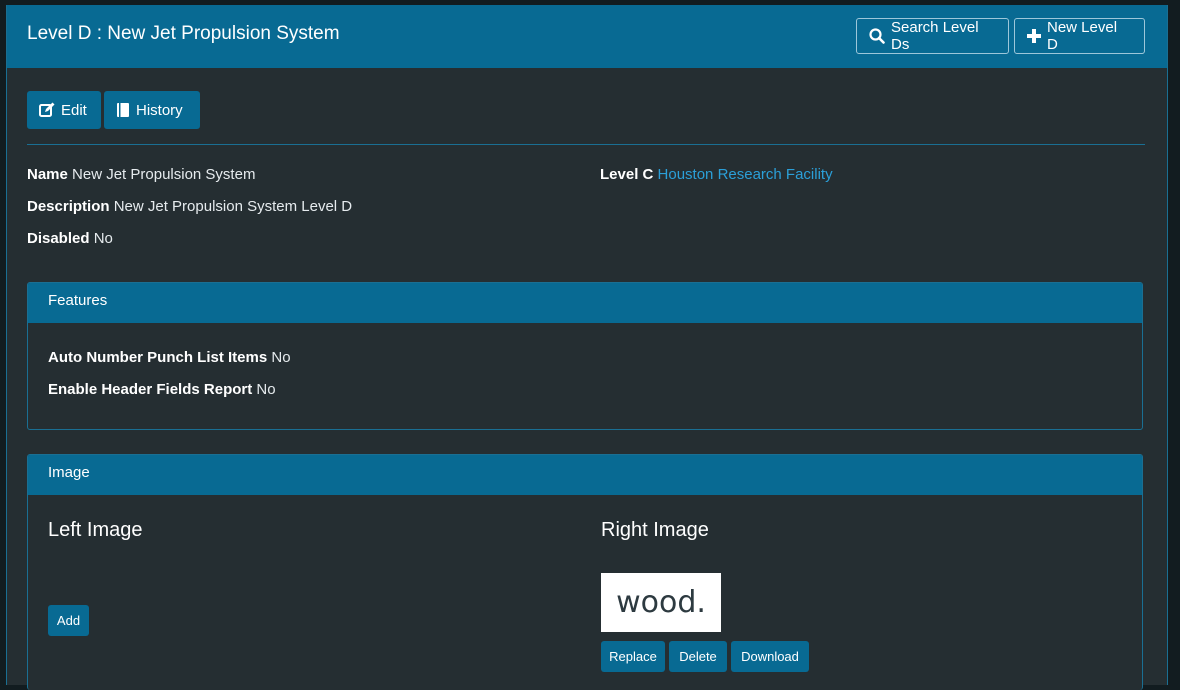 This screenshot has width=1180, height=690. I want to click on divider, so click(586, 144).